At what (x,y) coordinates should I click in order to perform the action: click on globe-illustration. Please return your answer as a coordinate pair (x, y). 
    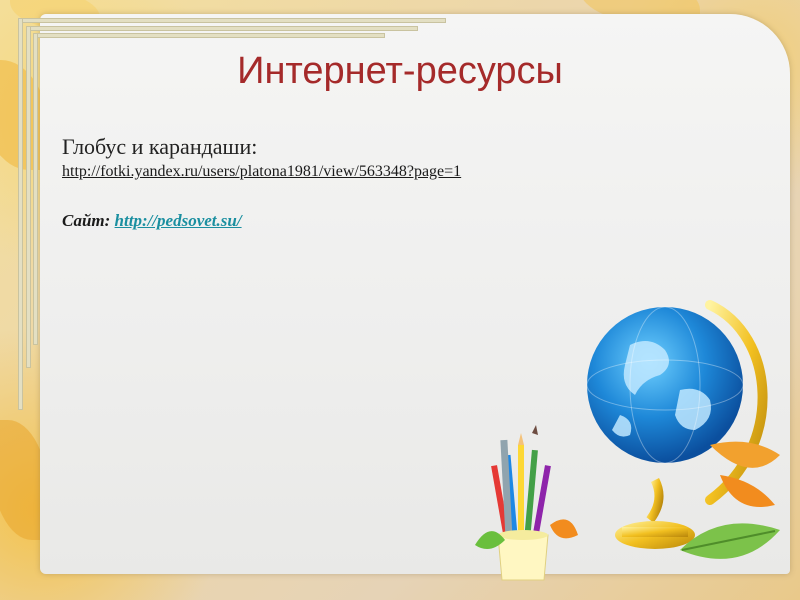
    Looking at the image, I should click on (683, 429).